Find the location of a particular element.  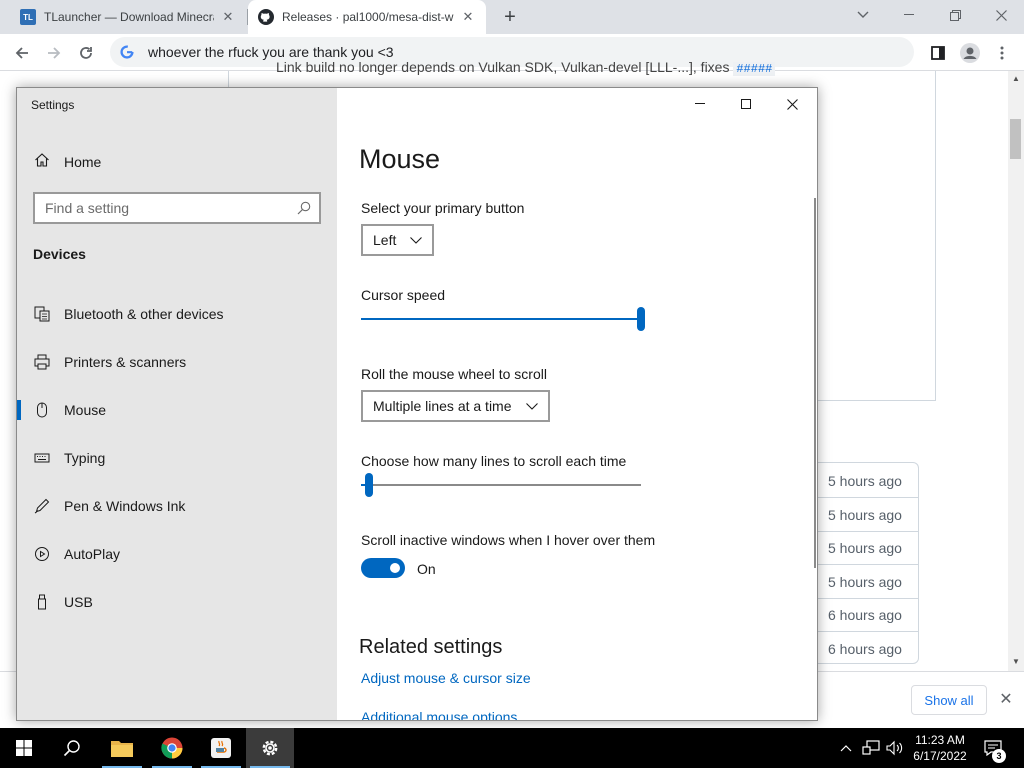

maximize-button is located at coordinates (746, 104).